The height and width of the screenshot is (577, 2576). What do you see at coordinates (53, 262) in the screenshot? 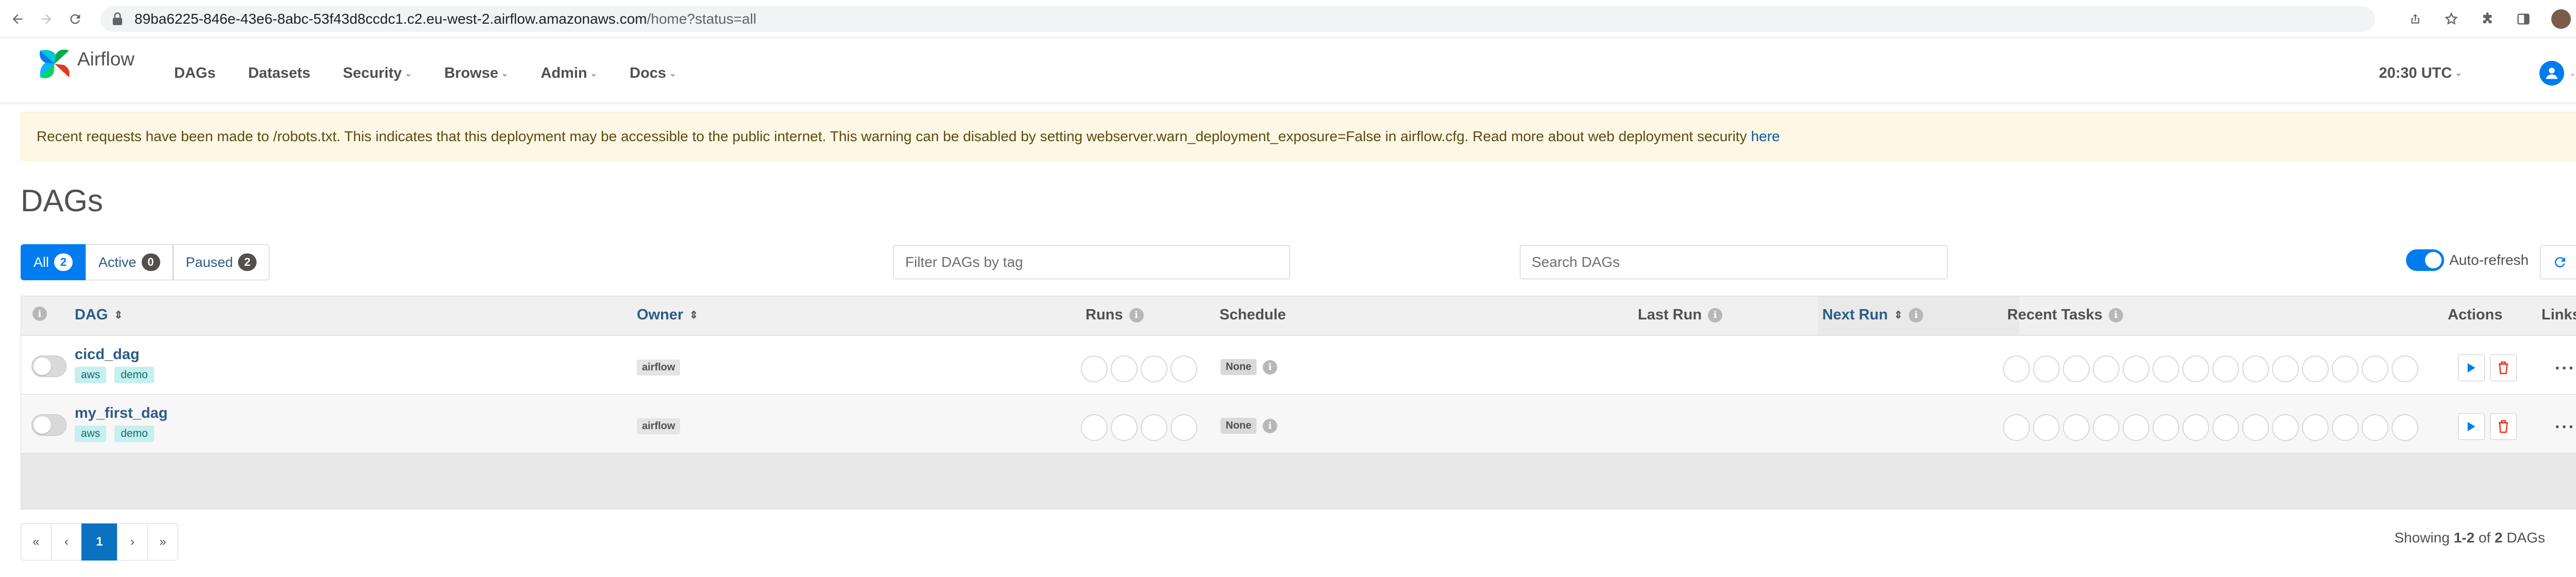
I see `filter-all-button: All 2` at bounding box center [53, 262].